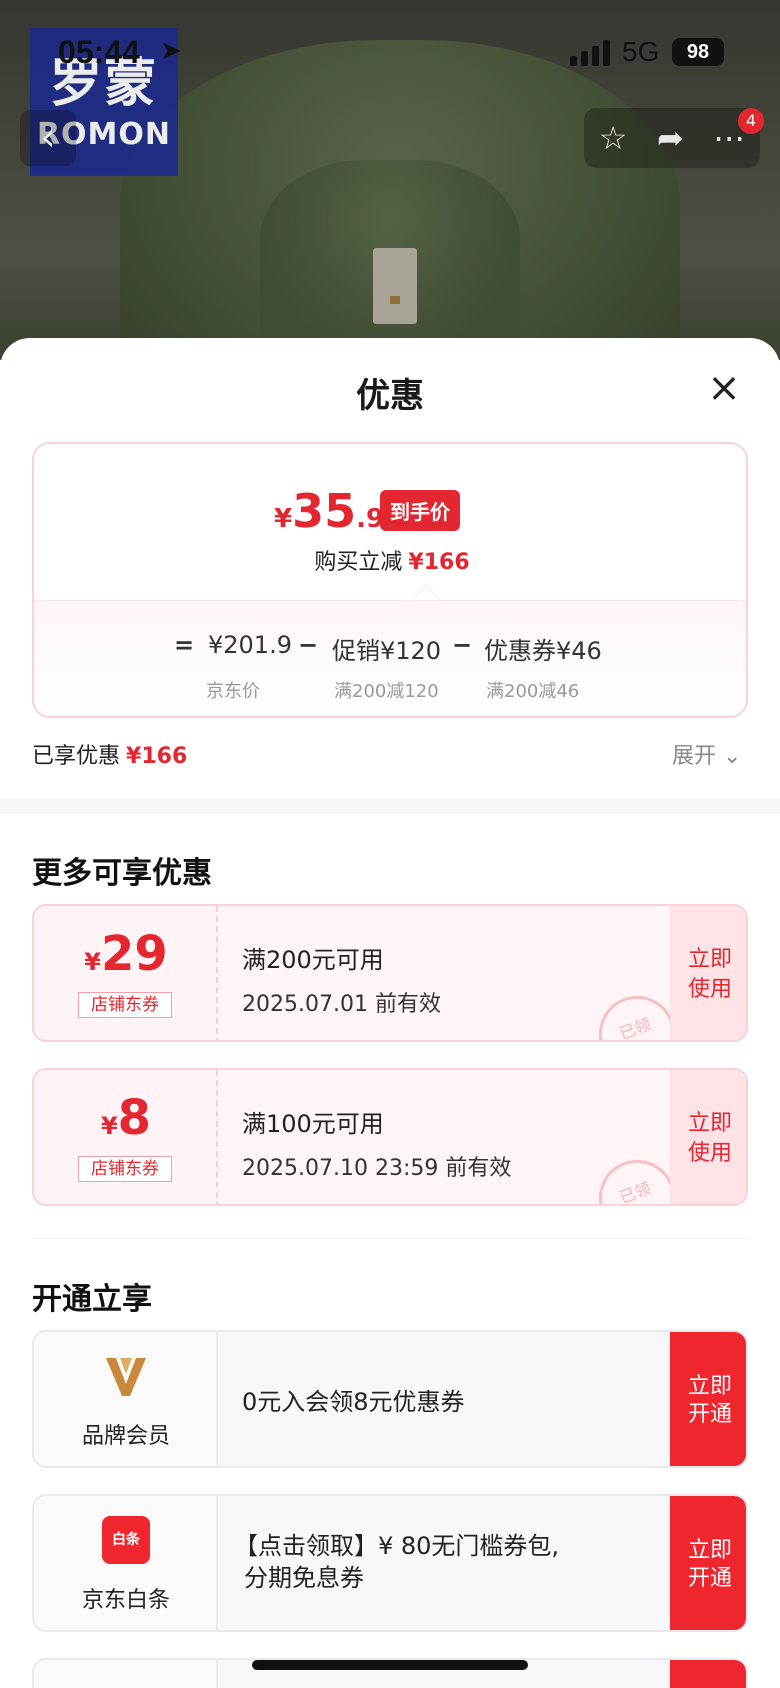 Image resolution: width=780 pixels, height=1688 pixels. What do you see at coordinates (126, 1540) in the screenshot?
I see `baitiao-icon: 白条` at bounding box center [126, 1540].